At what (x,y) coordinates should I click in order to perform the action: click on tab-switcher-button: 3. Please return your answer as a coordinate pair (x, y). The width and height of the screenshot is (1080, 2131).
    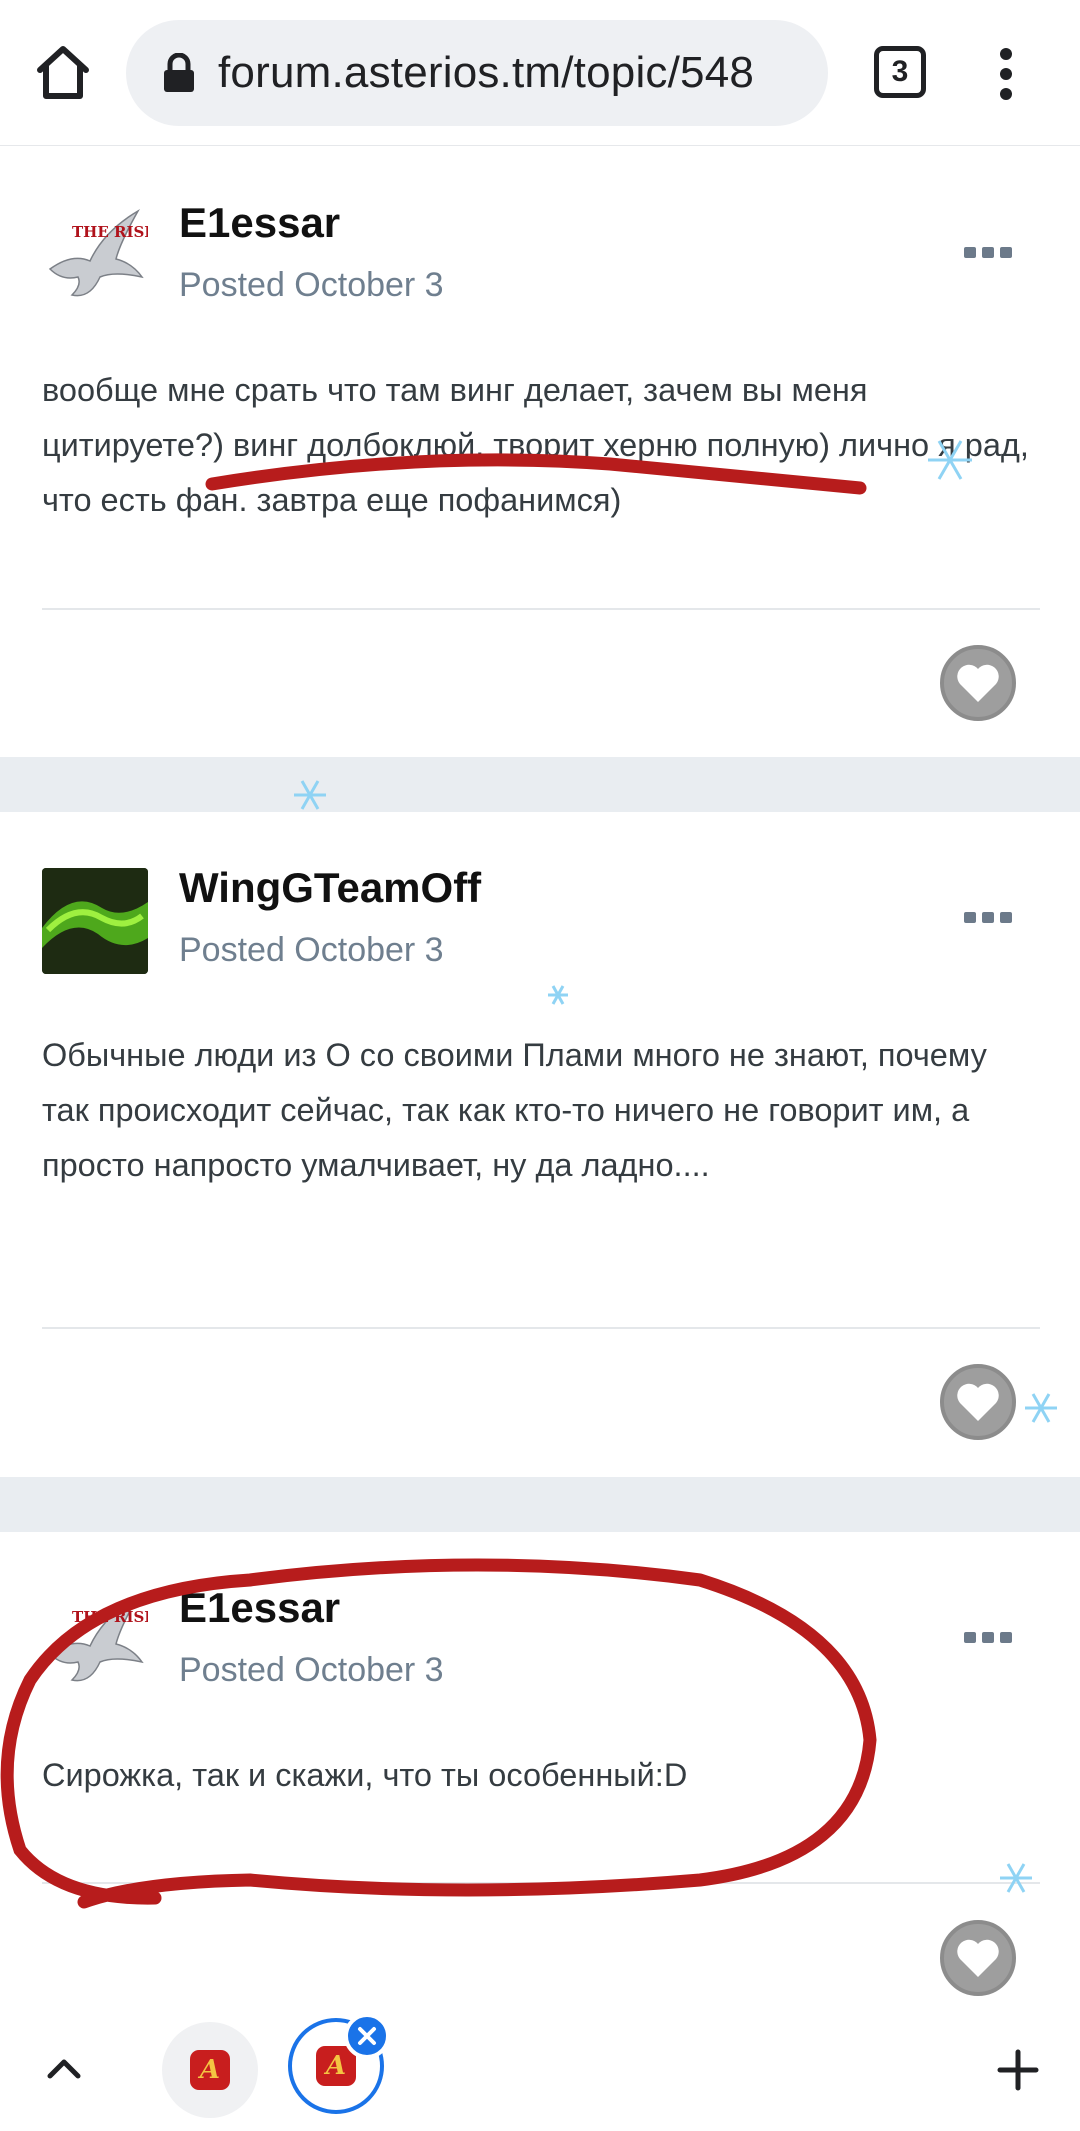
    Looking at the image, I should click on (900, 72).